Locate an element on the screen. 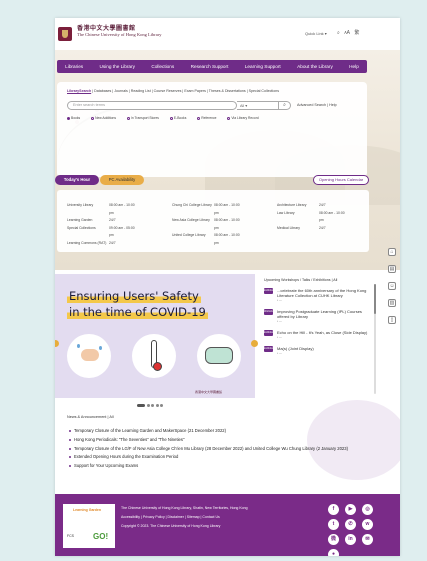 The image size is (427, 561). search-submit-button: ⌕ is located at coordinates (285, 105).